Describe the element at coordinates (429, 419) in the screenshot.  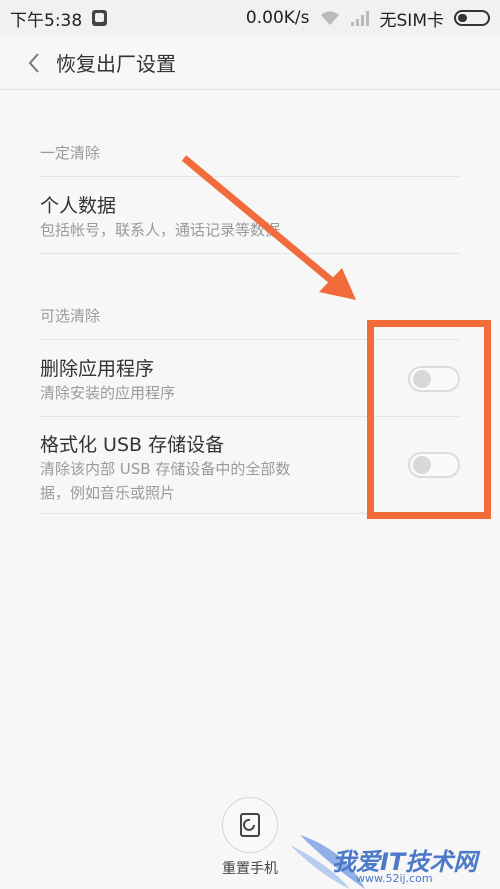
I see `annotation-highlight-box` at that location.